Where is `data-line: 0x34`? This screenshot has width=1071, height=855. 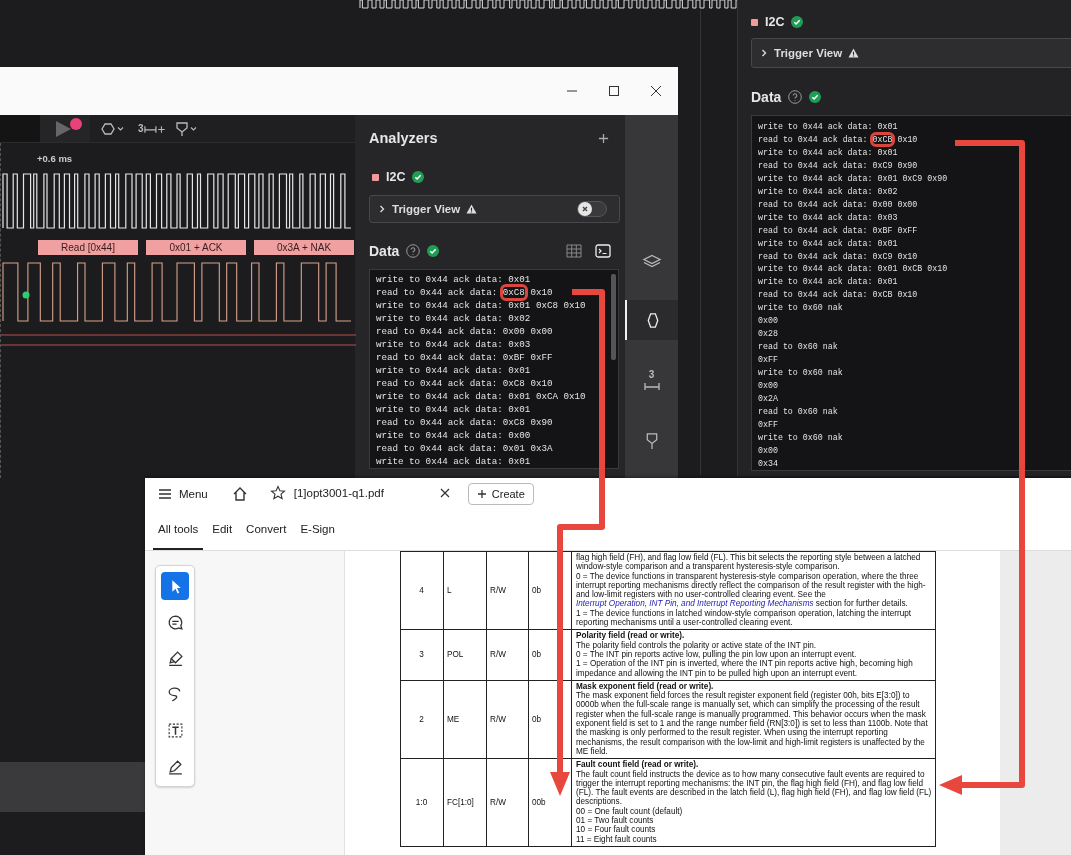
data-line: 0x34 is located at coordinates (768, 463).